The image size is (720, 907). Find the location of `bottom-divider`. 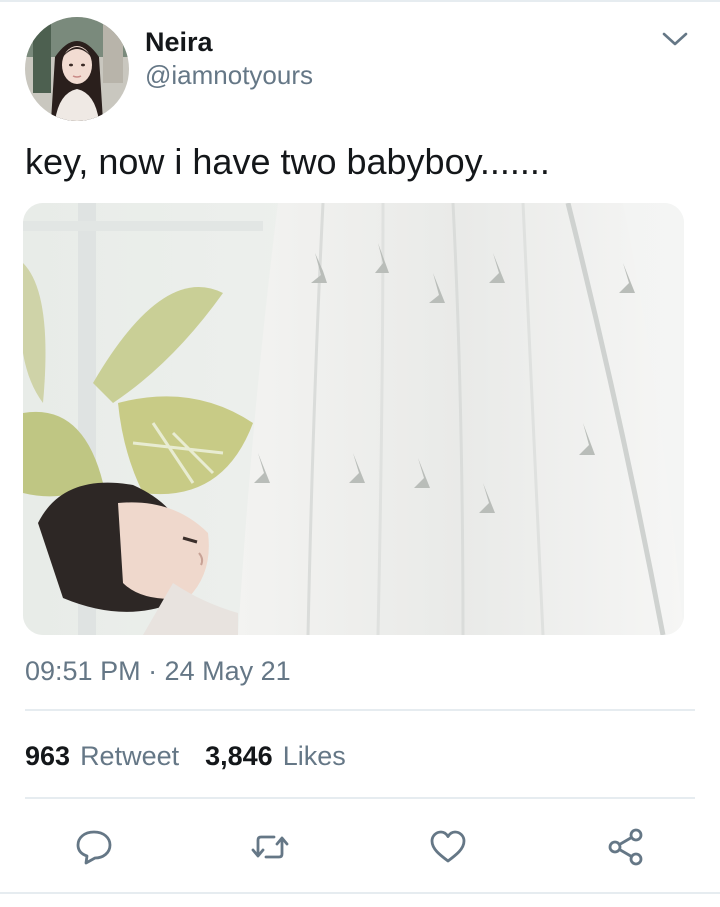

bottom-divider is located at coordinates (360, 893).